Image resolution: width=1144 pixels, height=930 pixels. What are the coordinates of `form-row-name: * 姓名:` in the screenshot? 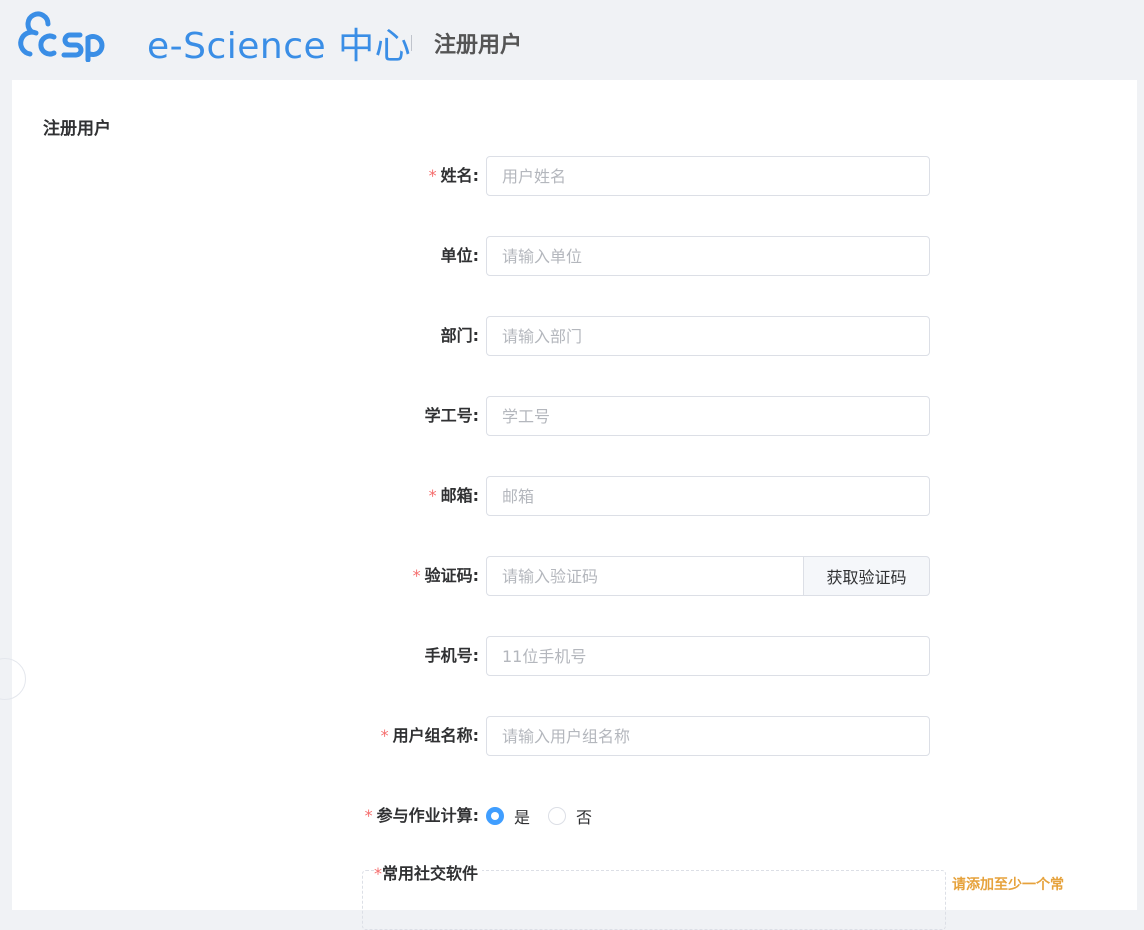 It's located at (574, 176).